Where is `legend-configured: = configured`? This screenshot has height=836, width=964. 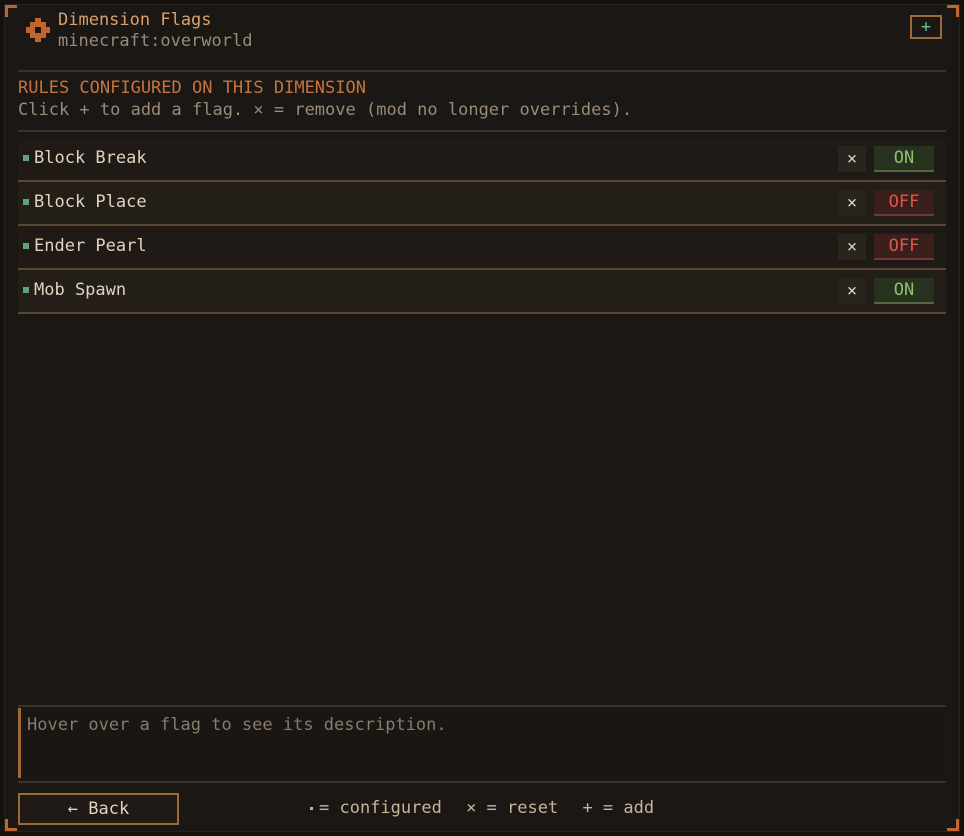 legend-configured: = configured is located at coordinates (374, 808).